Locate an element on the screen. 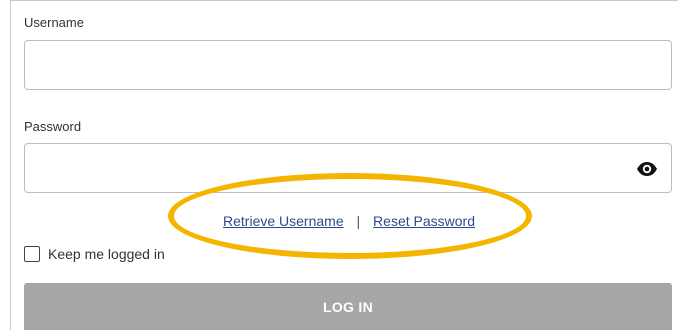  keep-logged-in-label: Keep me logged in is located at coordinates (106, 254).